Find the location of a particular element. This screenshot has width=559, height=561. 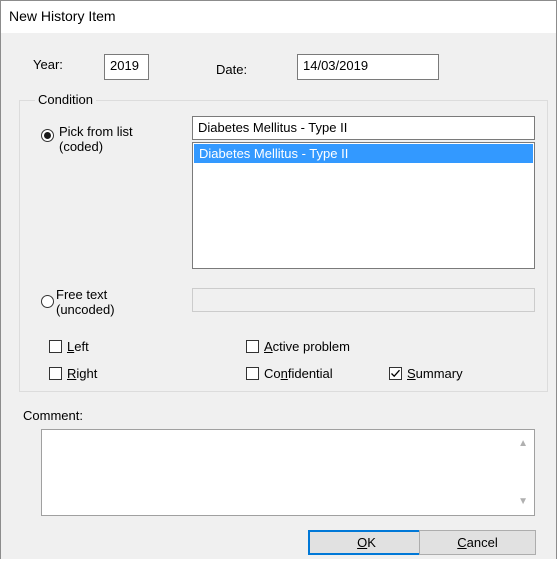

year-input: 2019 is located at coordinates (126, 67).